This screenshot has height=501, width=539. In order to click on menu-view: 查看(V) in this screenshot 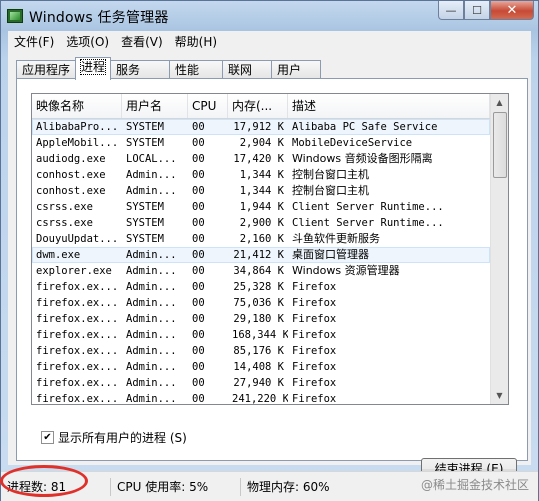, I will do `click(142, 41)`.